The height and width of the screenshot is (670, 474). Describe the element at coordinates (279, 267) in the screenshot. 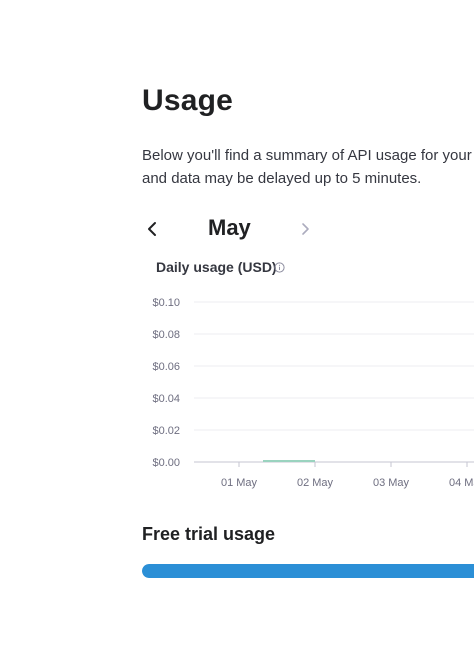

I see `info-icon` at that location.